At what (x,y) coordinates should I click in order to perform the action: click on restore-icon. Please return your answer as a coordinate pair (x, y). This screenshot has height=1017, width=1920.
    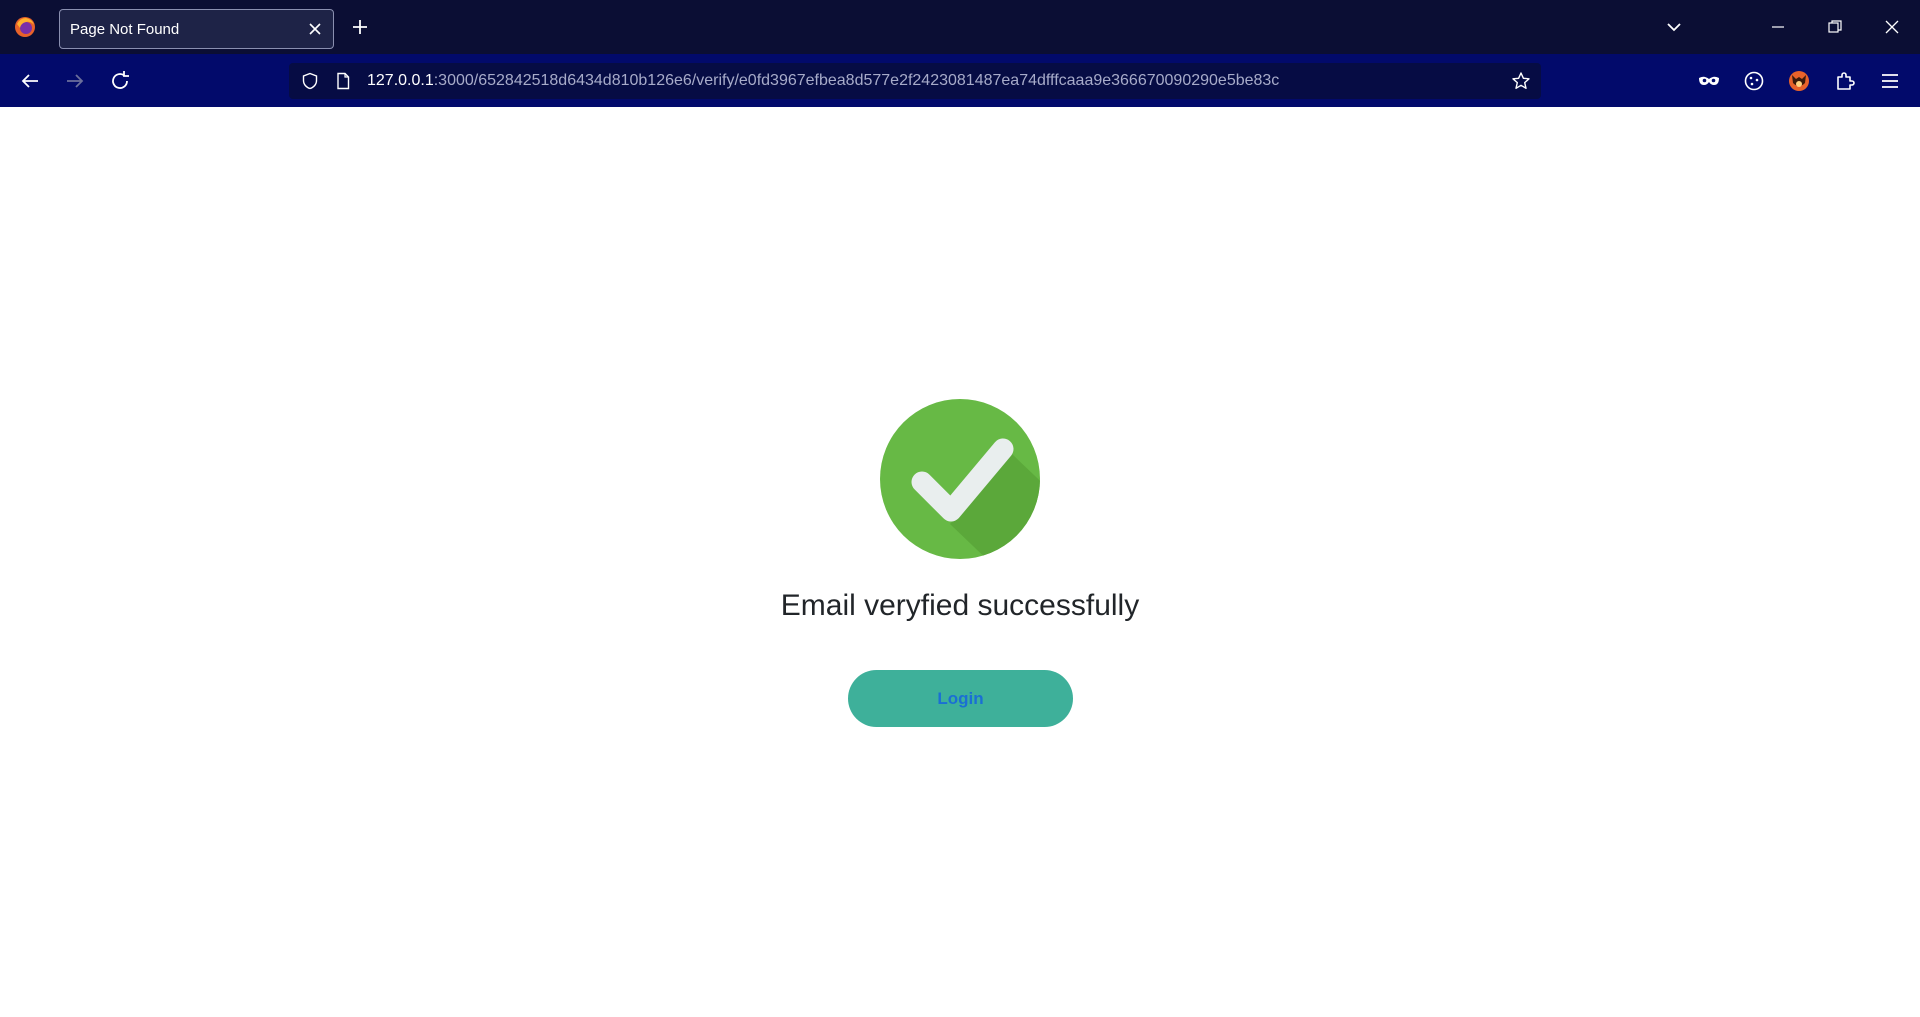
    Looking at the image, I should click on (1835, 27).